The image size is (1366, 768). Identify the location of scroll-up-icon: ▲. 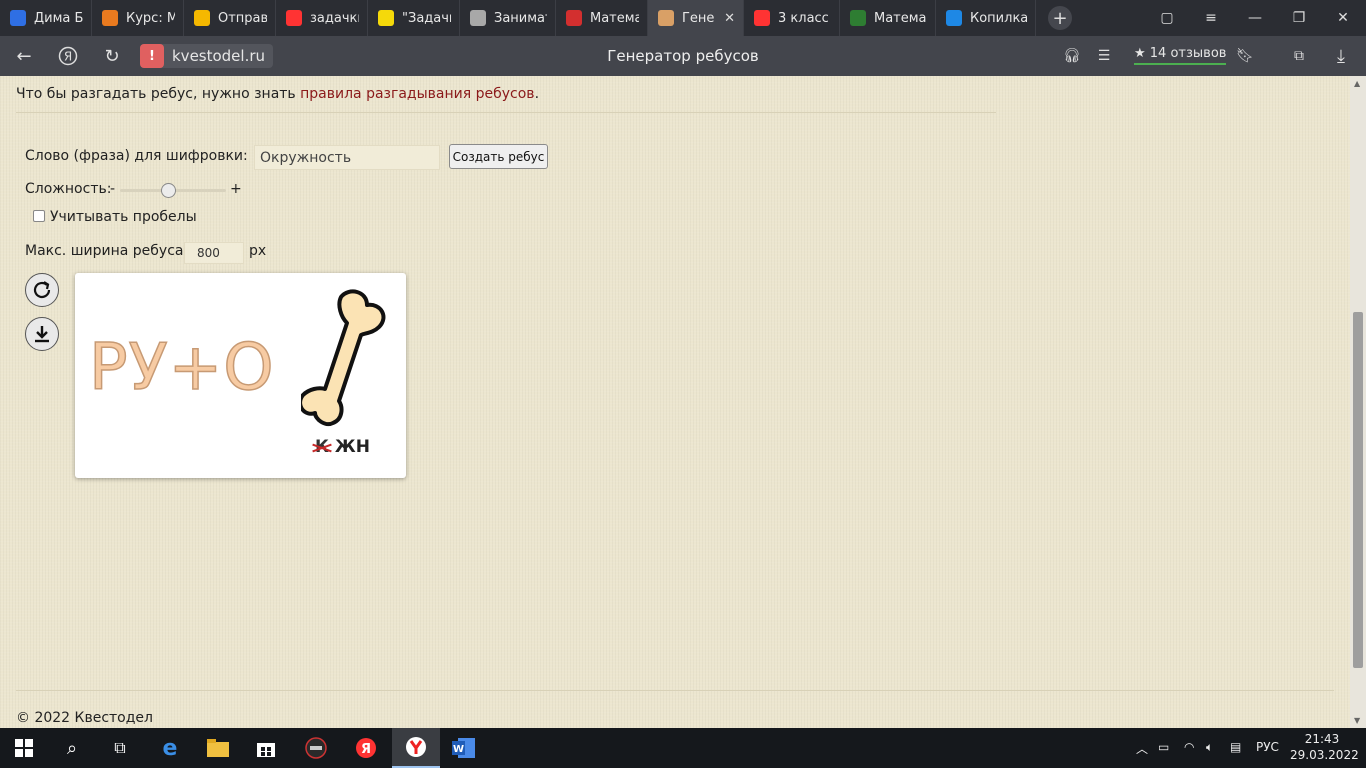
(1357, 83).